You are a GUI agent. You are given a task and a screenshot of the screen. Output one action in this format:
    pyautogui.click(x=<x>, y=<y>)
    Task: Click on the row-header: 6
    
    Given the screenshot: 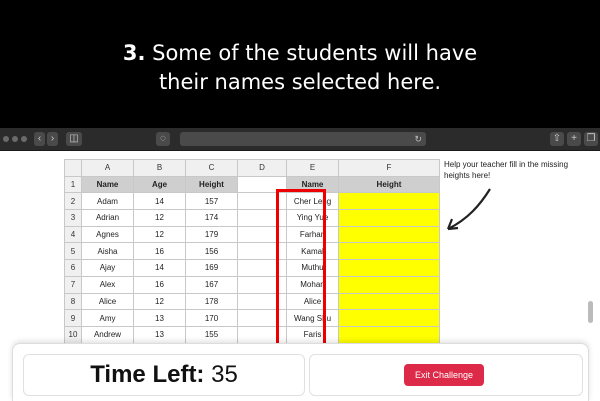 What is the action you would take?
    pyautogui.click(x=73, y=268)
    